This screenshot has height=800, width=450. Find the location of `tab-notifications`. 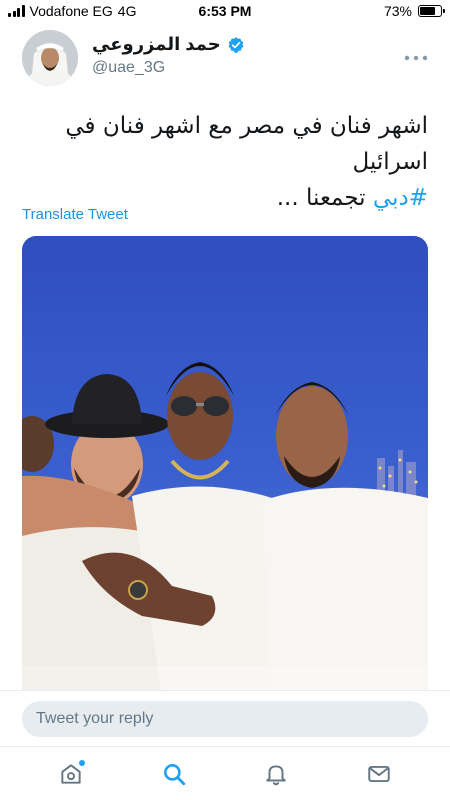

tab-notifications is located at coordinates (276, 774).